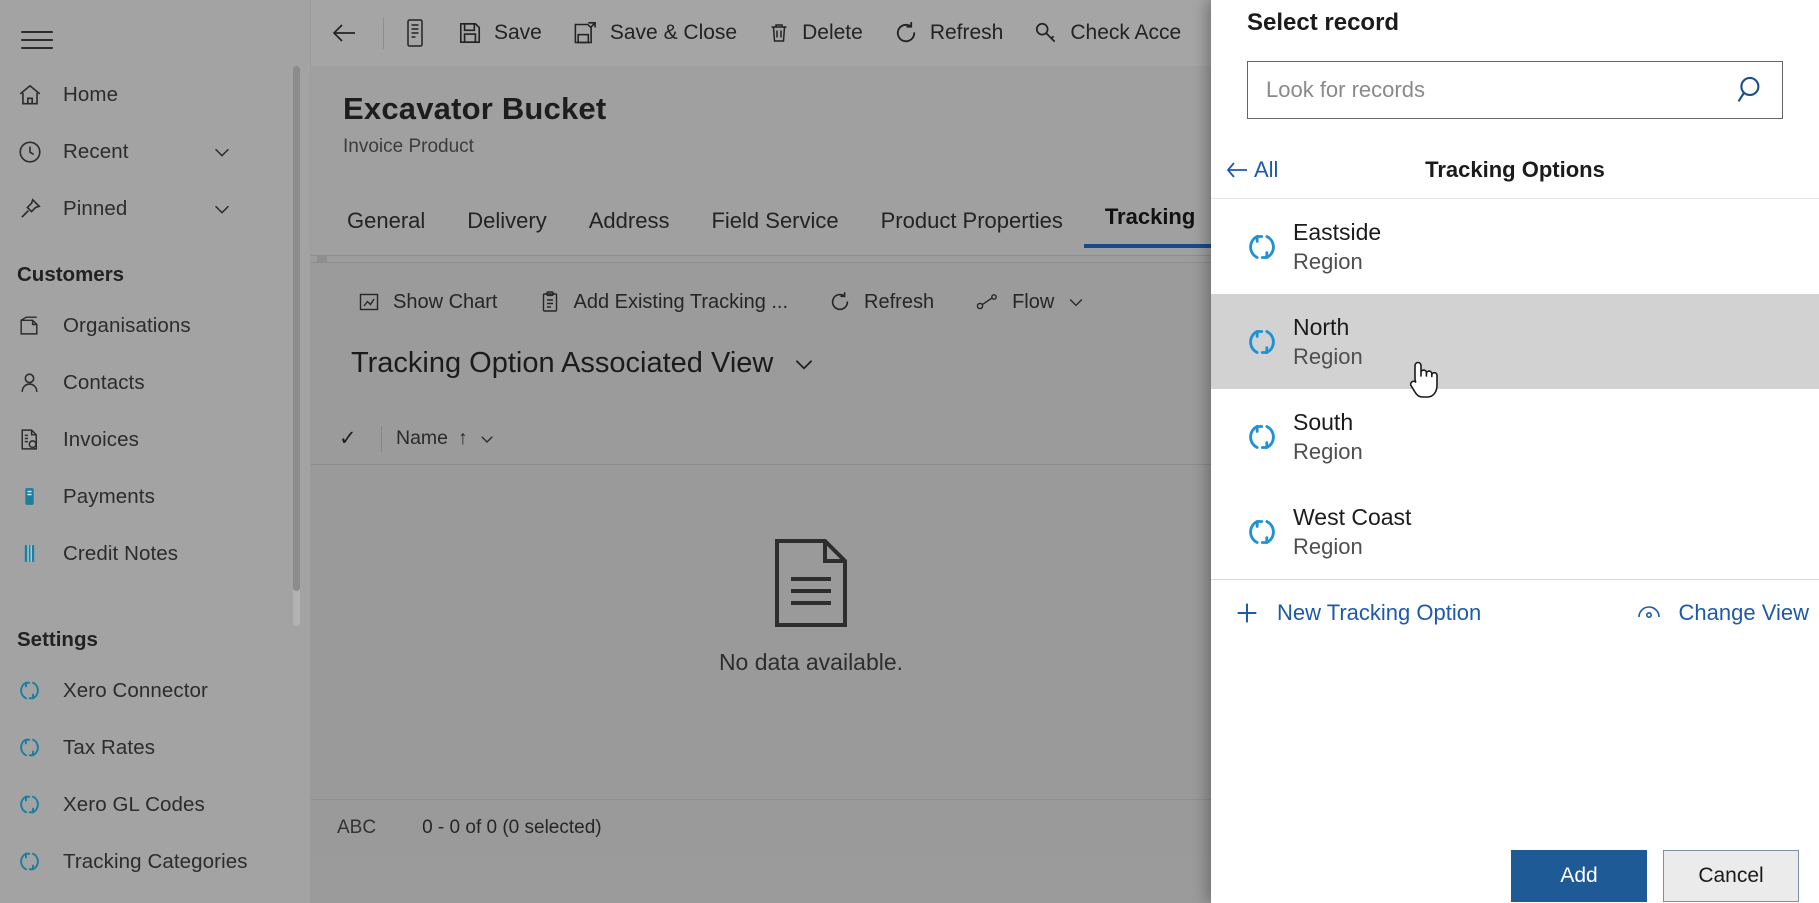 The height and width of the screenshot is (903, 1819). I want to click on flow-label: Flow, so click(1033, 301).